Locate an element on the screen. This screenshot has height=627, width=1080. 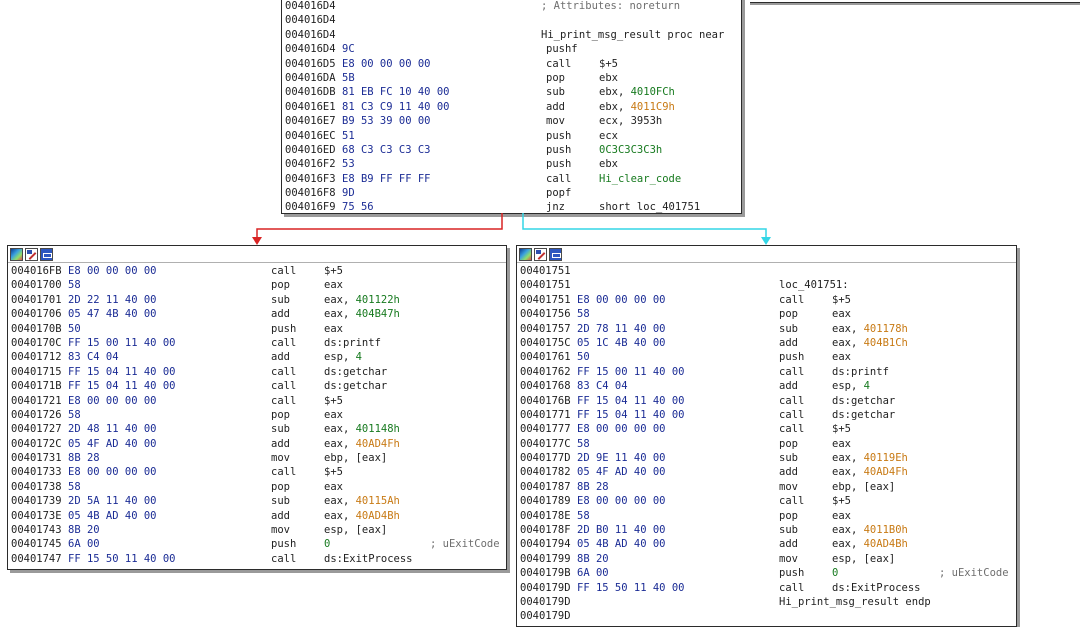
asm-line: 0040177D 2D 9E 11 40 00 sub eax, 40119Eh is located at coordinates (766, 458).